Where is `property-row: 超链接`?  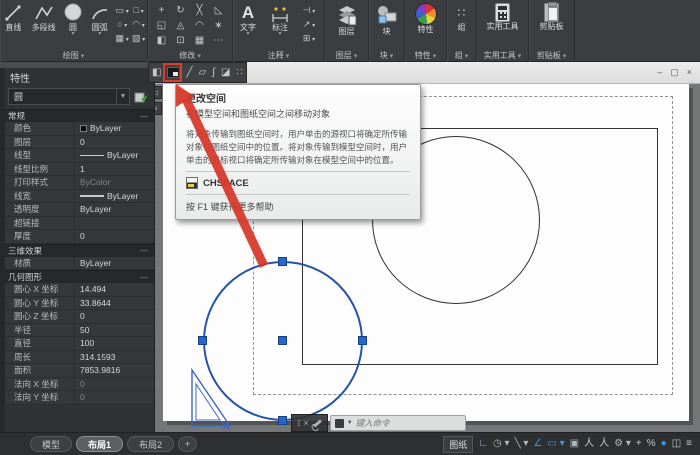 property-row: 超链接 is located at coordinates (77, 223).